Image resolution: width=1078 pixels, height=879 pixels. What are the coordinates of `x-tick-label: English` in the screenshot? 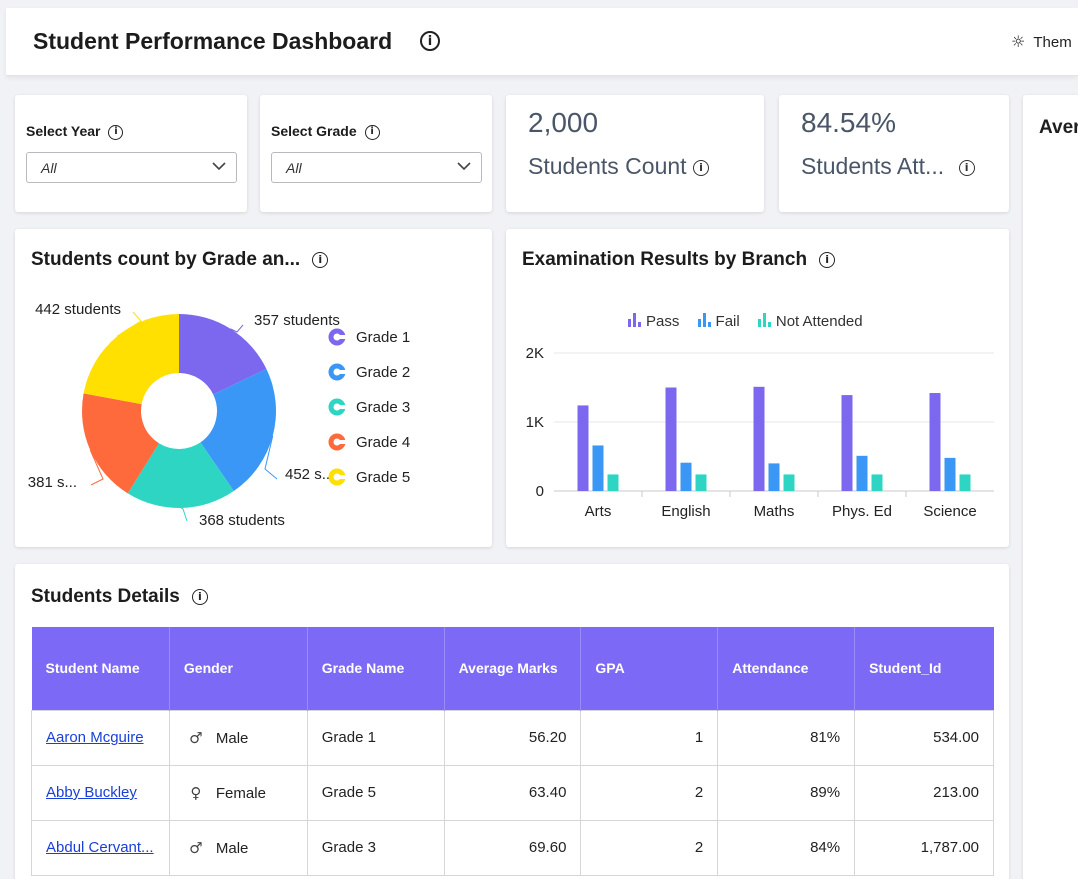 It's located at (685, 511).